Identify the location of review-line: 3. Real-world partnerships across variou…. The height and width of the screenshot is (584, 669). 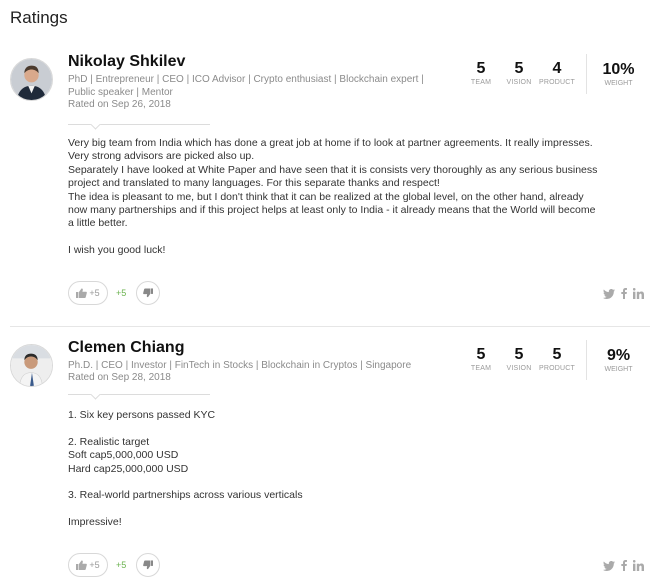
(185, 495).